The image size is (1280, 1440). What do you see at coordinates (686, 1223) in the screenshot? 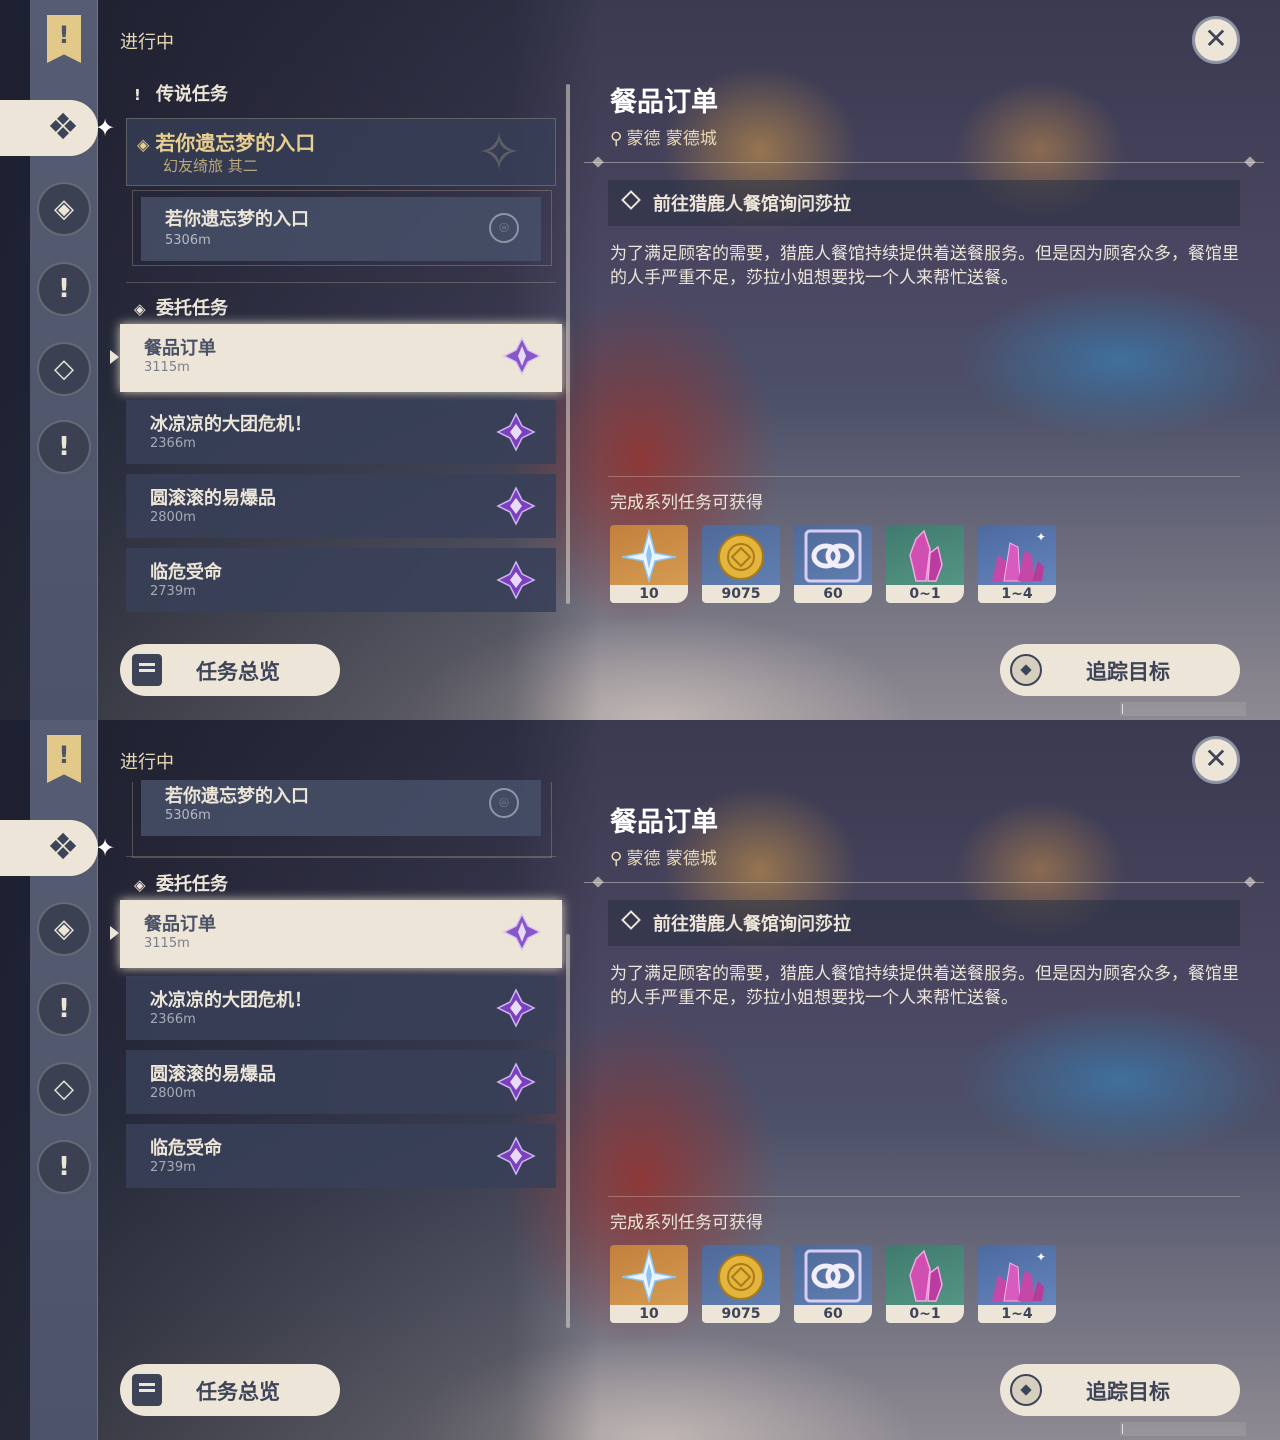
I see `reward-label: 完成系列任务可获得` at bounding box center [686, 1223].